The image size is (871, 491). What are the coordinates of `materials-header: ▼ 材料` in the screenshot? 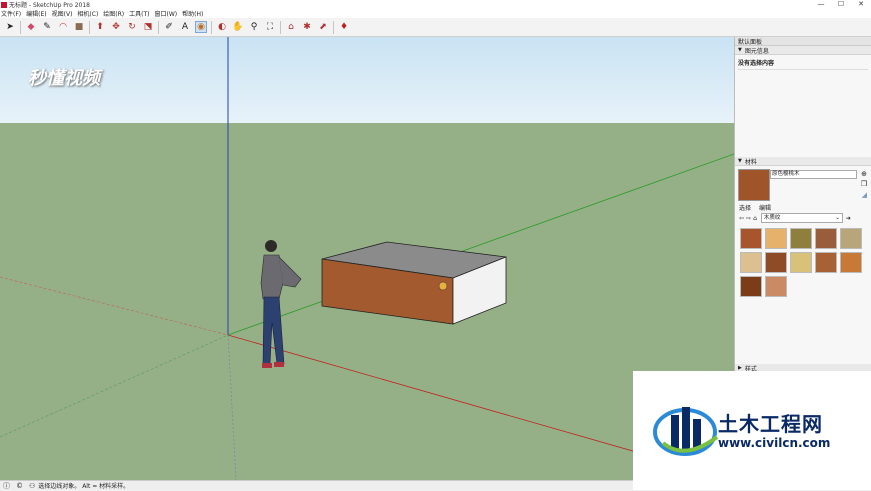 It's located at (803, 161).